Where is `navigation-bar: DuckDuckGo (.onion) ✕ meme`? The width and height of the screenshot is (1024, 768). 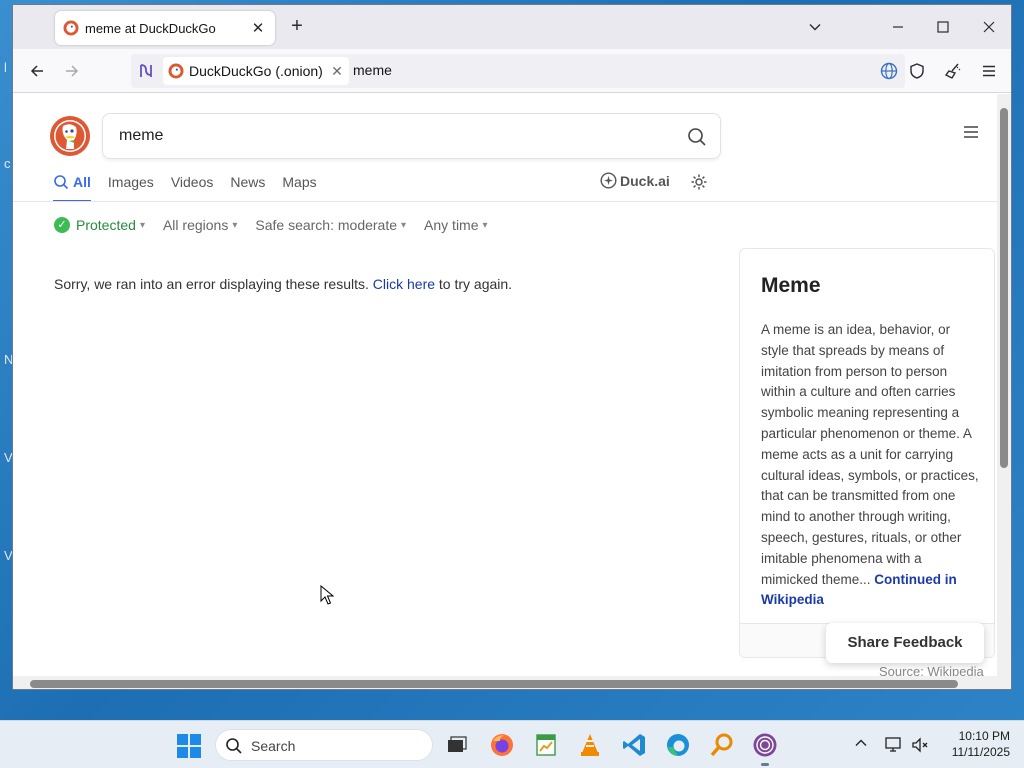
navigation-bar: DuckDuckGo (.onion) ✕ meme is located at coordinates (512, 71).